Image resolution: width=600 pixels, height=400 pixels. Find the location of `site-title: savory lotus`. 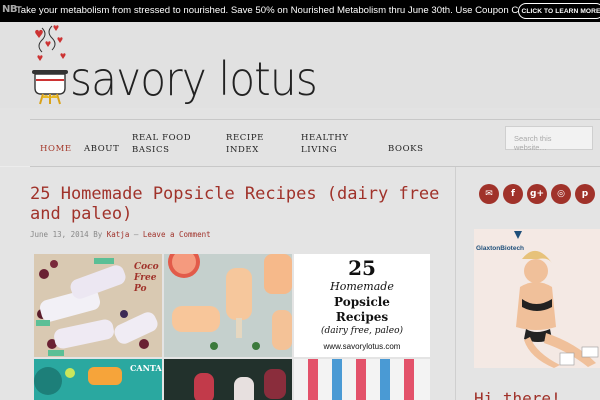

site-title: savory lotus is located at coordinates (194, 79).